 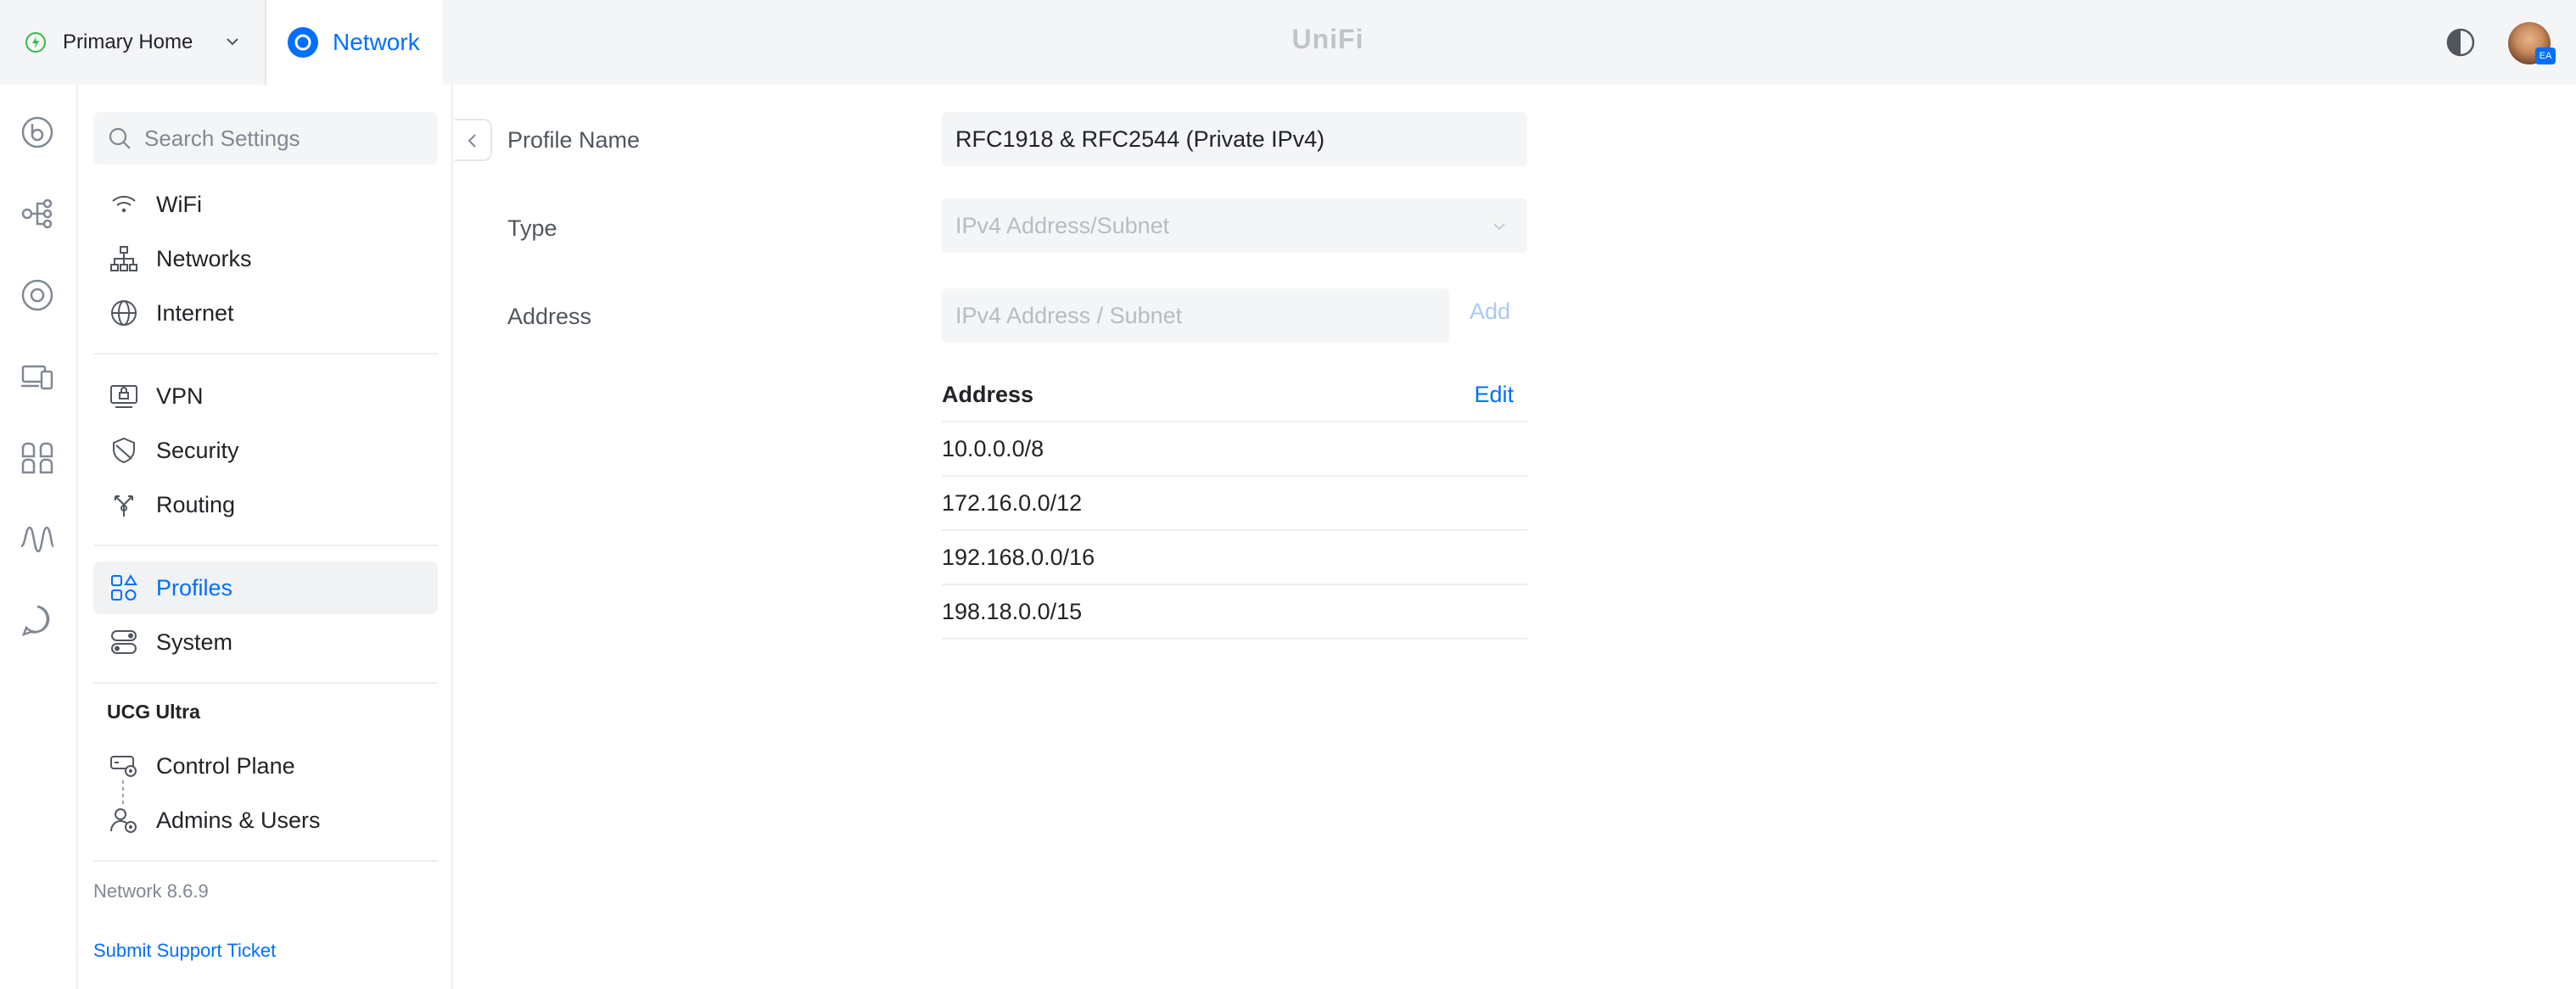 What do you see at coordinates (265, 313) in the screenshot?
I see `sidebar-item-internet: Internet` at bounding box center [265, 313].